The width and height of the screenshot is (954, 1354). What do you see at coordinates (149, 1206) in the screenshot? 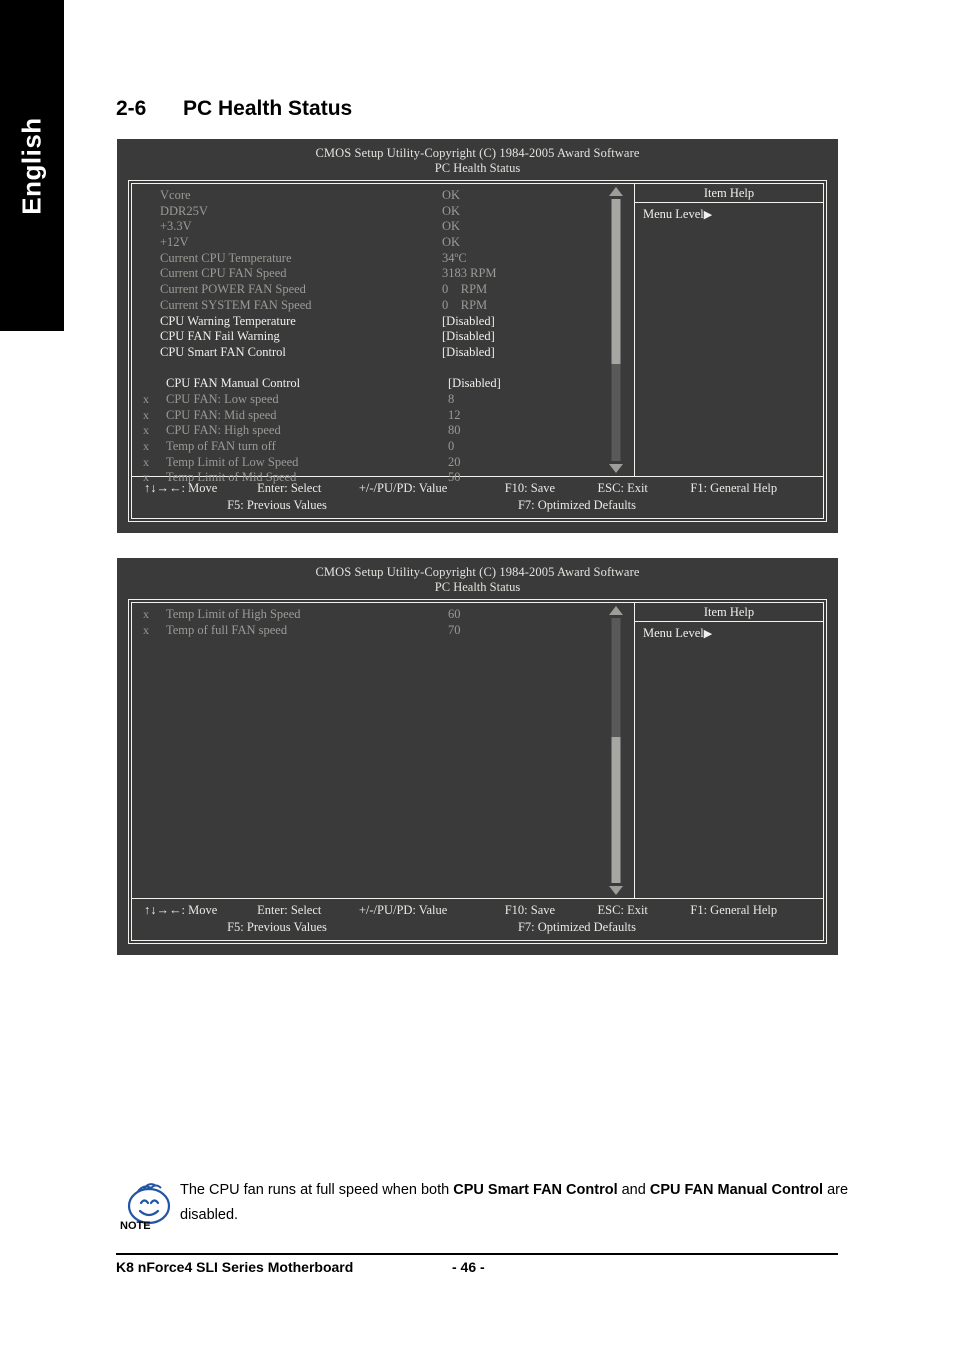
I see `note-smiley-icon: NOTE` at bounding box center [149, 1206].